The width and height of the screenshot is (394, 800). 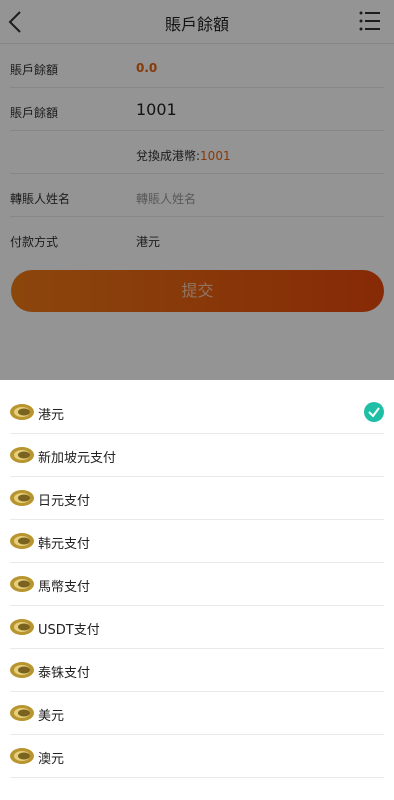 I want to click on payment-option-label: 美元, so click(x=51, y=716).